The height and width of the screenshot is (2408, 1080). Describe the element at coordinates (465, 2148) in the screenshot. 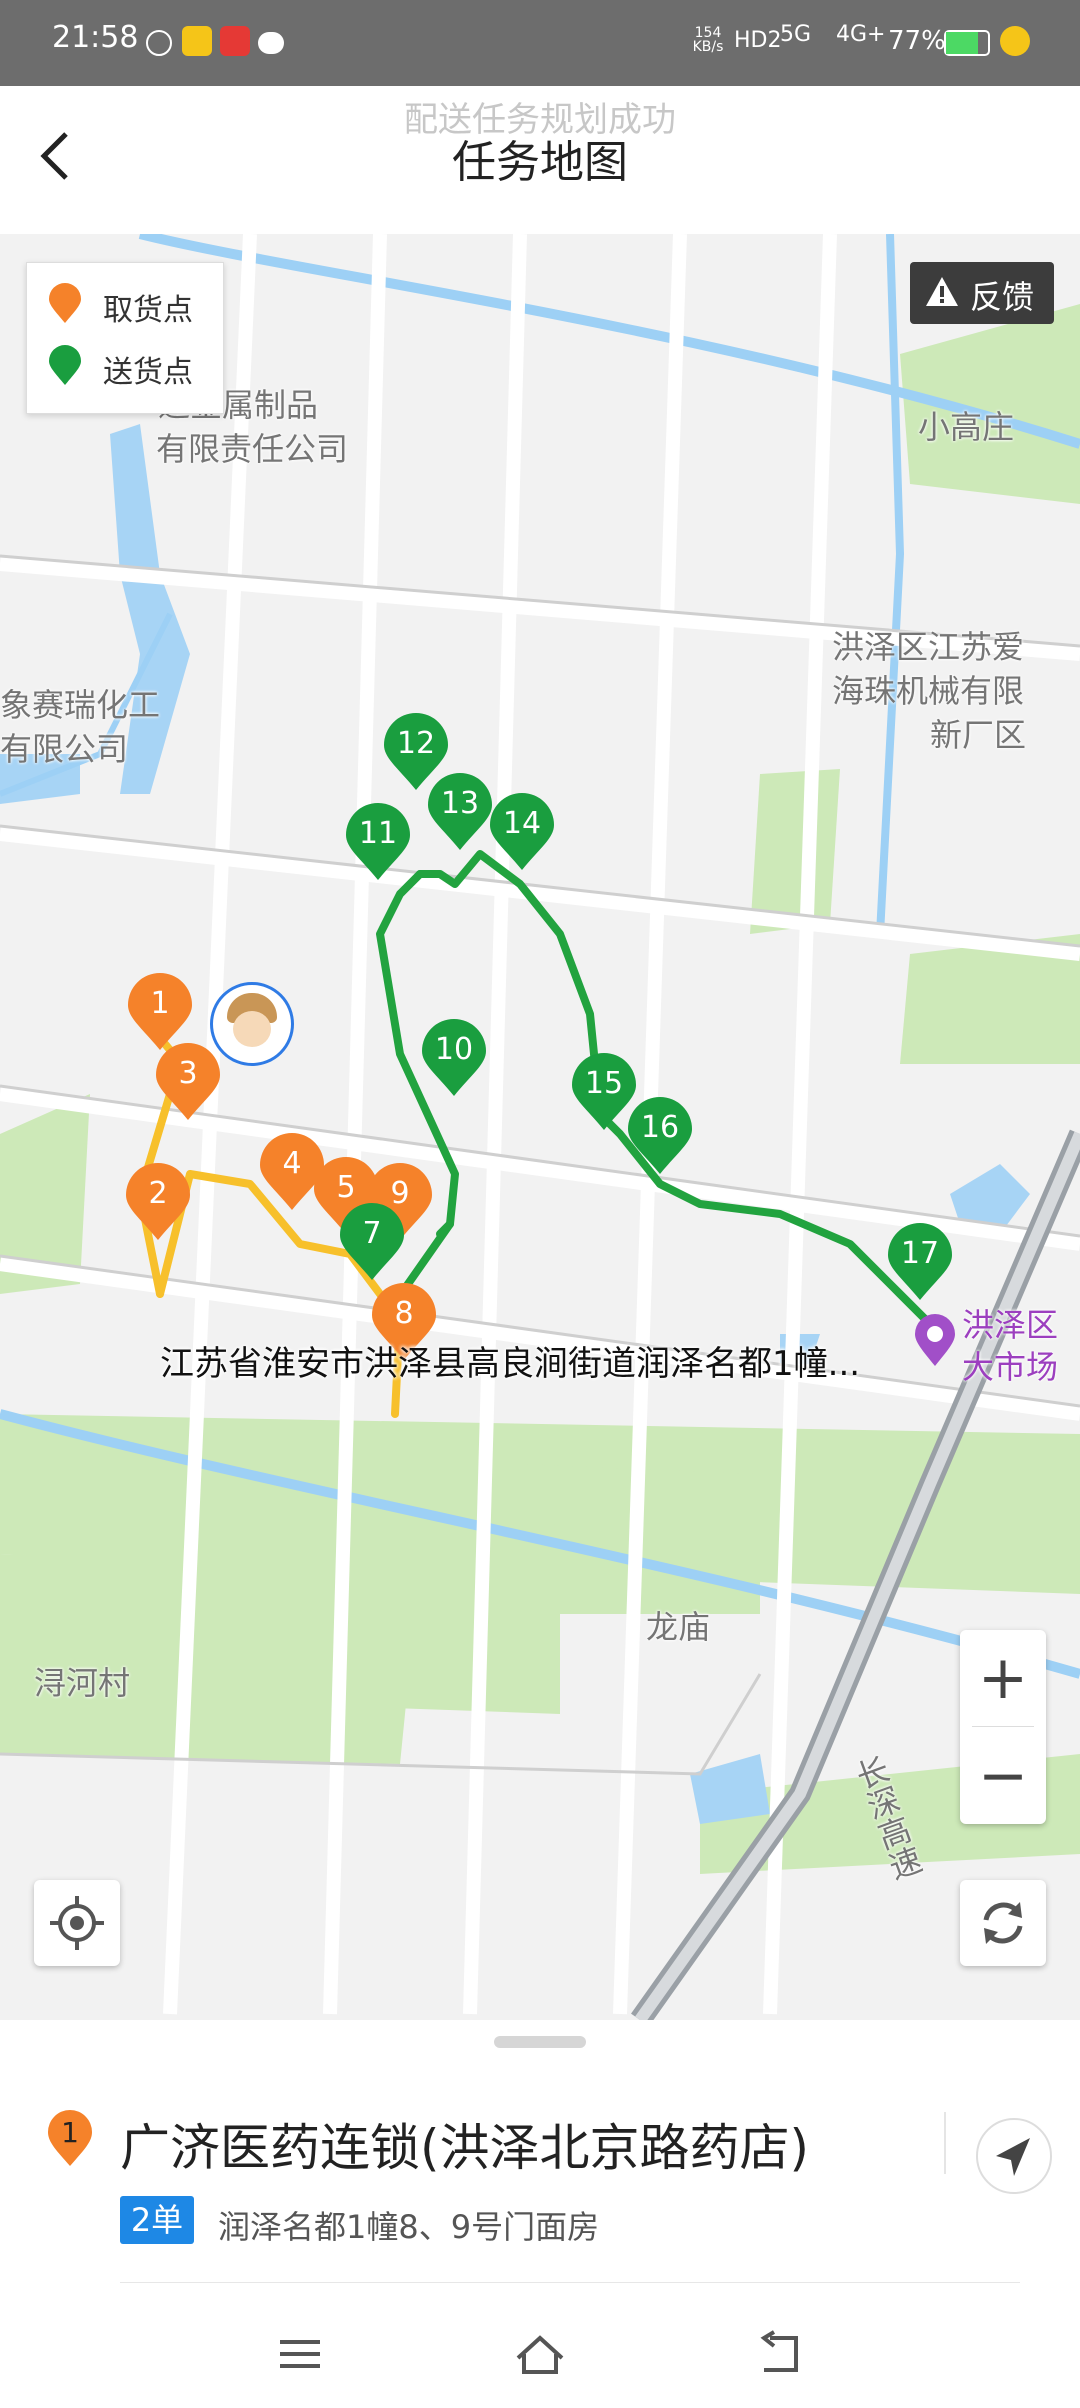

I see `stop-name: 广济医药连锁(洪泽北京路药店)` at that location.